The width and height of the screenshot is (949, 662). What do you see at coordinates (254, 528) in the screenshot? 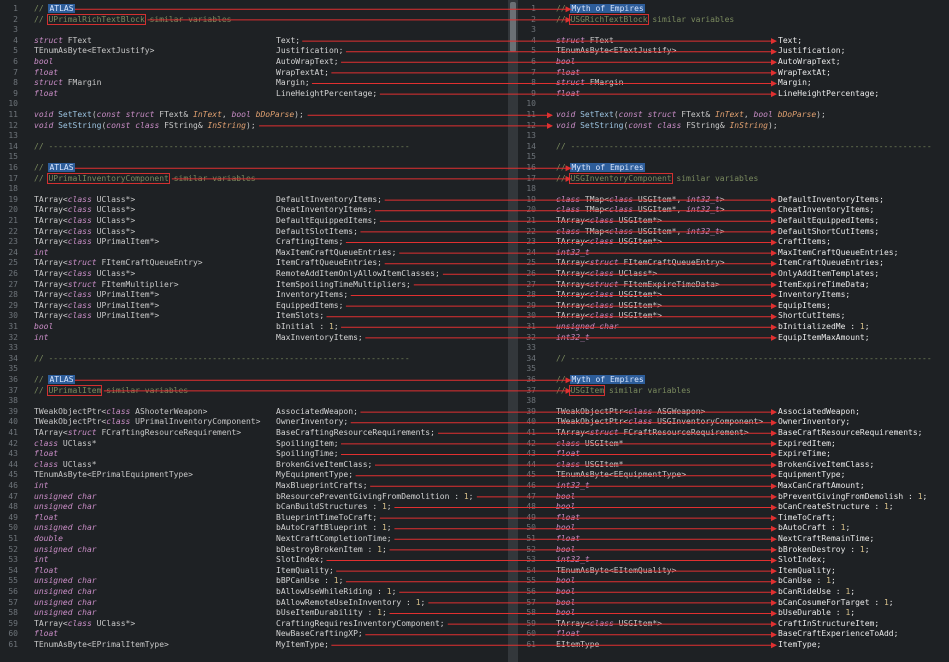
I see `code-line: 50 unsigned char bAutoCraftBlueprint : 1;` at bounding box center [254, 528].